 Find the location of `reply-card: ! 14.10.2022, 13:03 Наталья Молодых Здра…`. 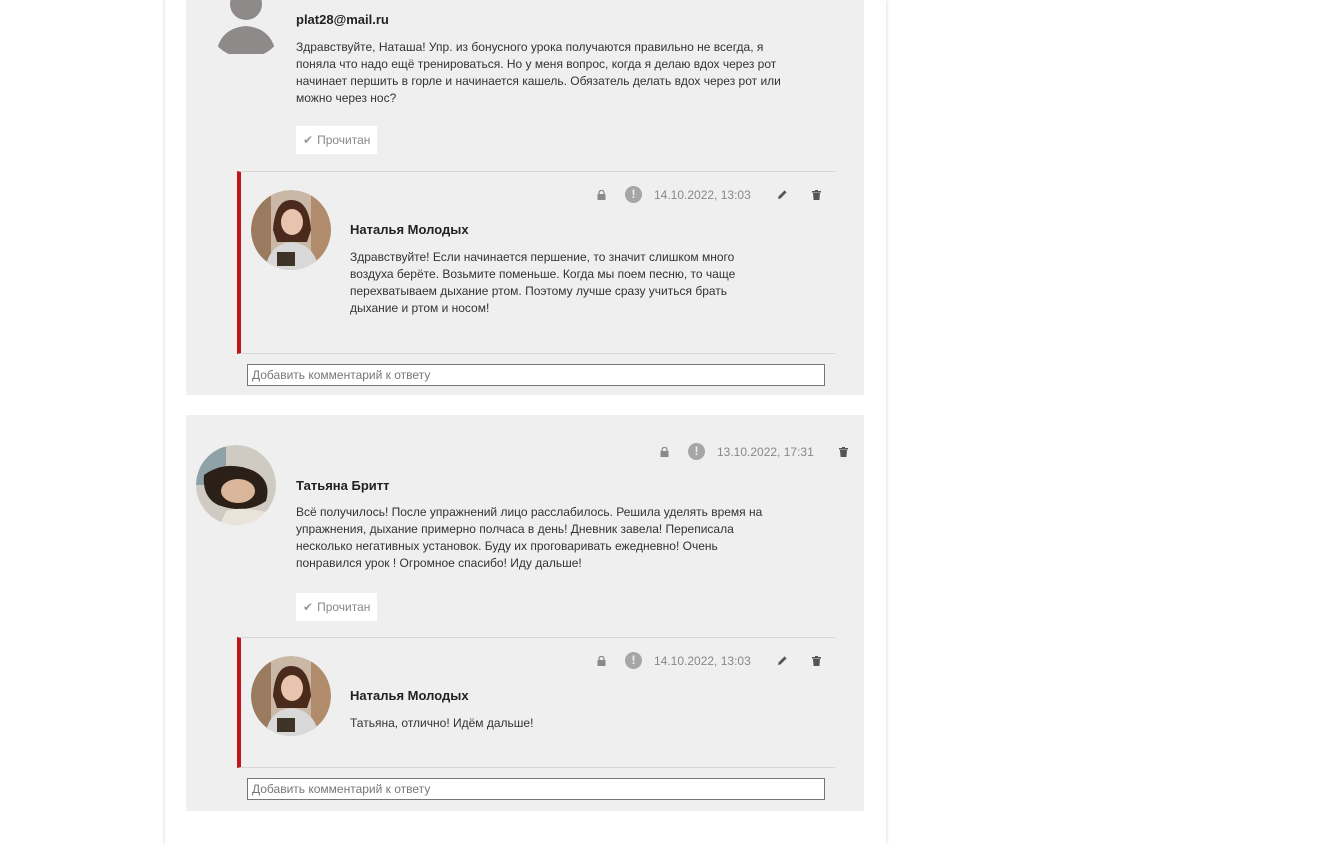

reply-card: ! 14.10.2022, 13:03 Наталья Молодых Здра… is located at coordinates (536, 262).